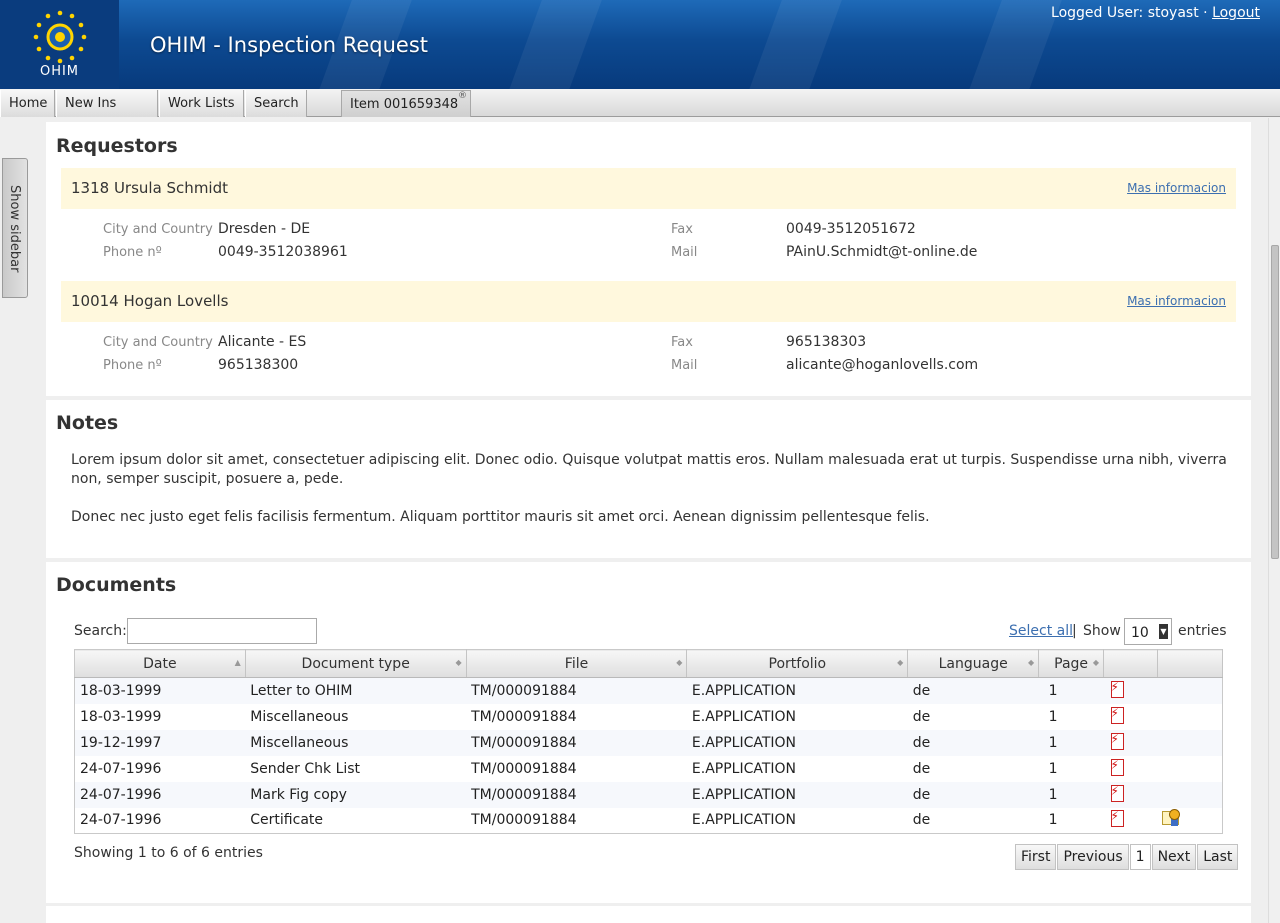 The height and width of the screenshot is (923, 1280). Describe the element at coordinates (1148, 631) in the screenshot. I see `entries-select: 10 ▼` at that location.